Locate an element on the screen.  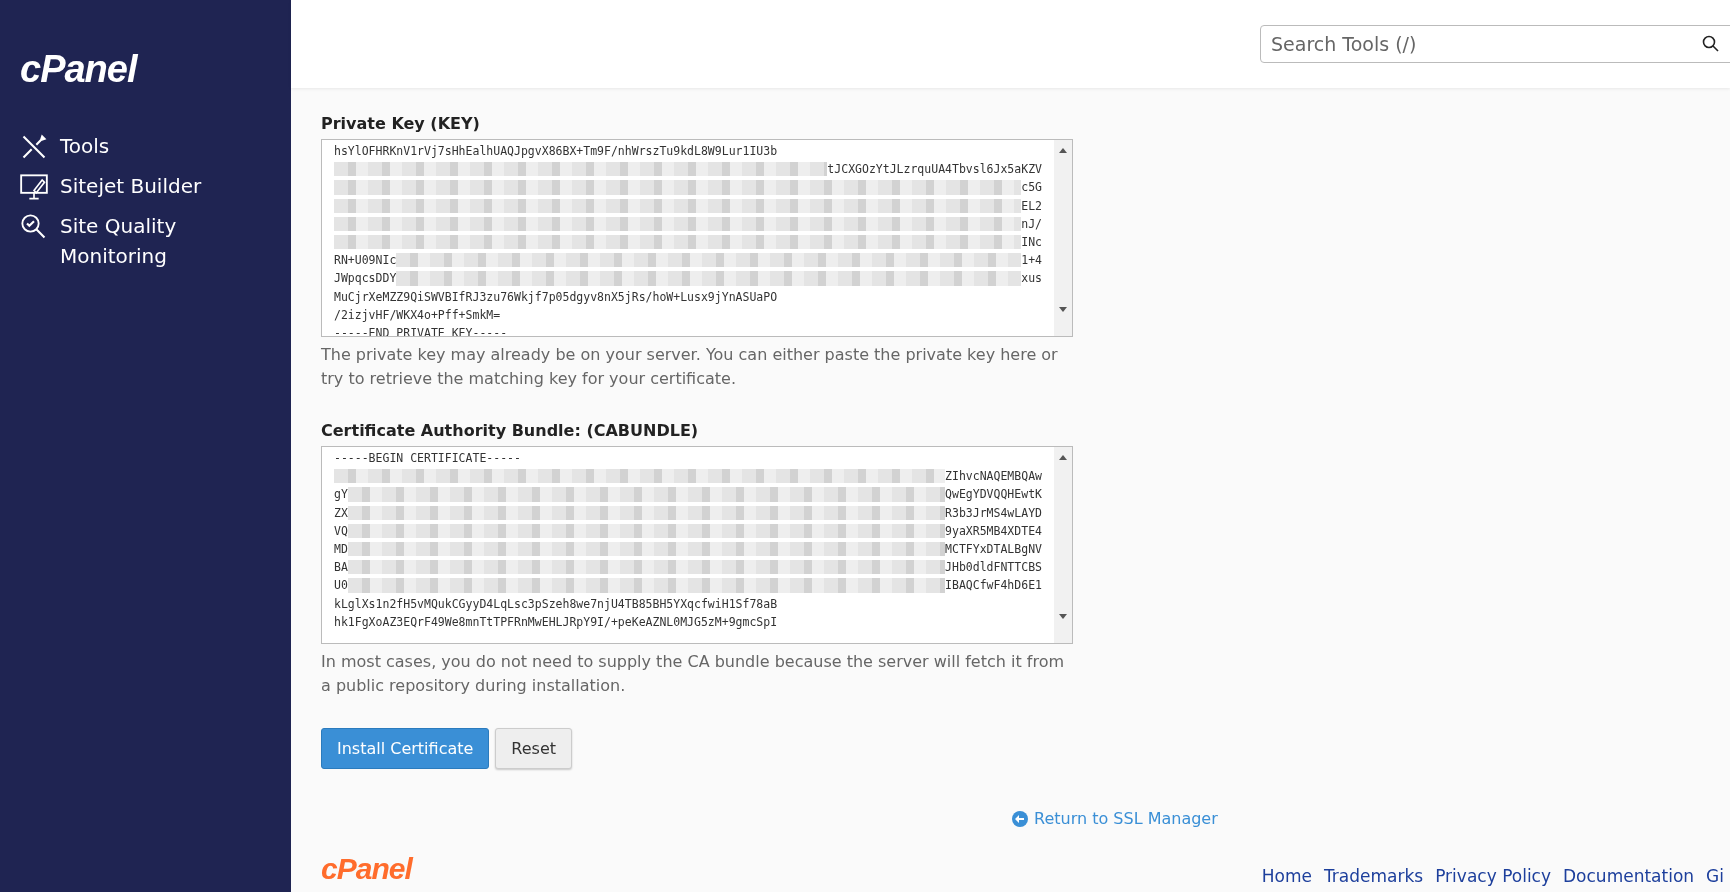
code-fragment: IBAQCfwF4hD6E1 is located at coordinates (993, 586).